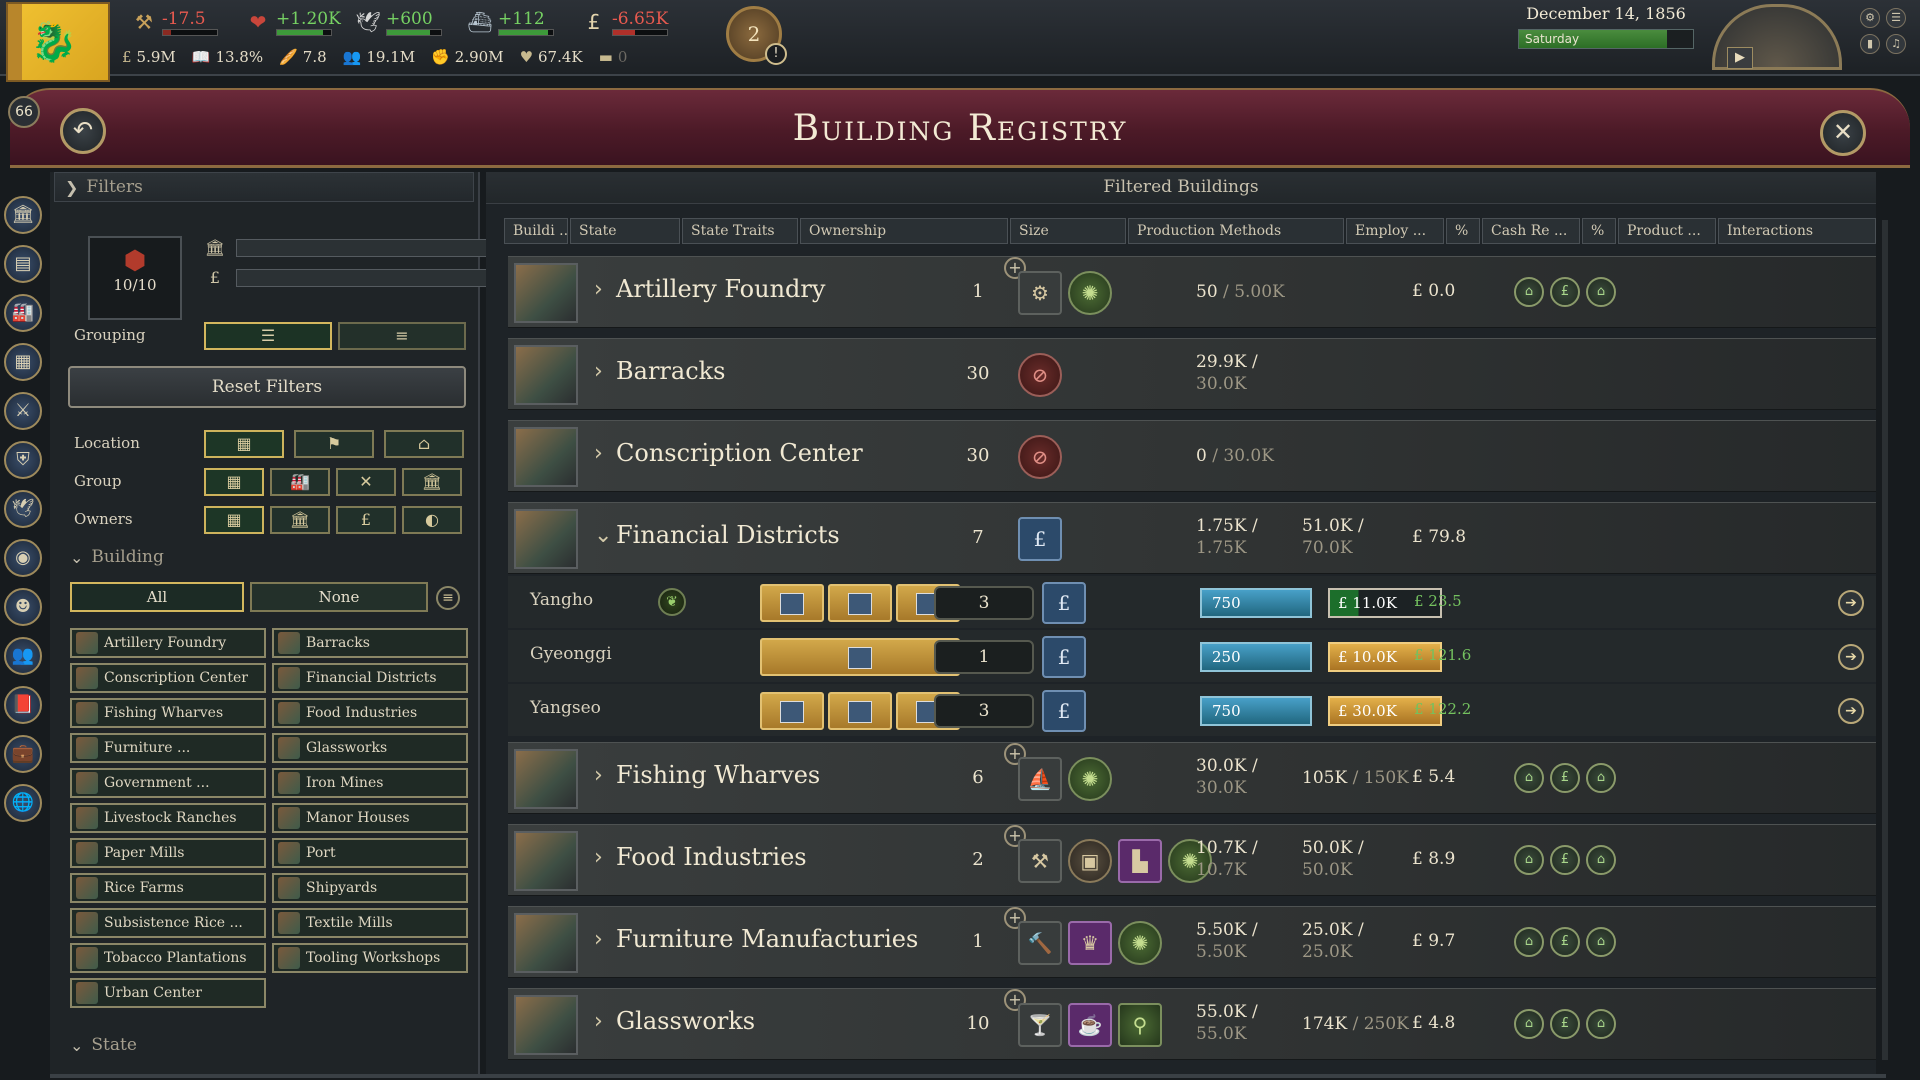 Image resolution: width=1920 pixels, height=1080 pixels. What do you see at coordinates (402, 336) in the screenshot?
I see `grouping-list-button: ≡` at bounding box center [402, 336].